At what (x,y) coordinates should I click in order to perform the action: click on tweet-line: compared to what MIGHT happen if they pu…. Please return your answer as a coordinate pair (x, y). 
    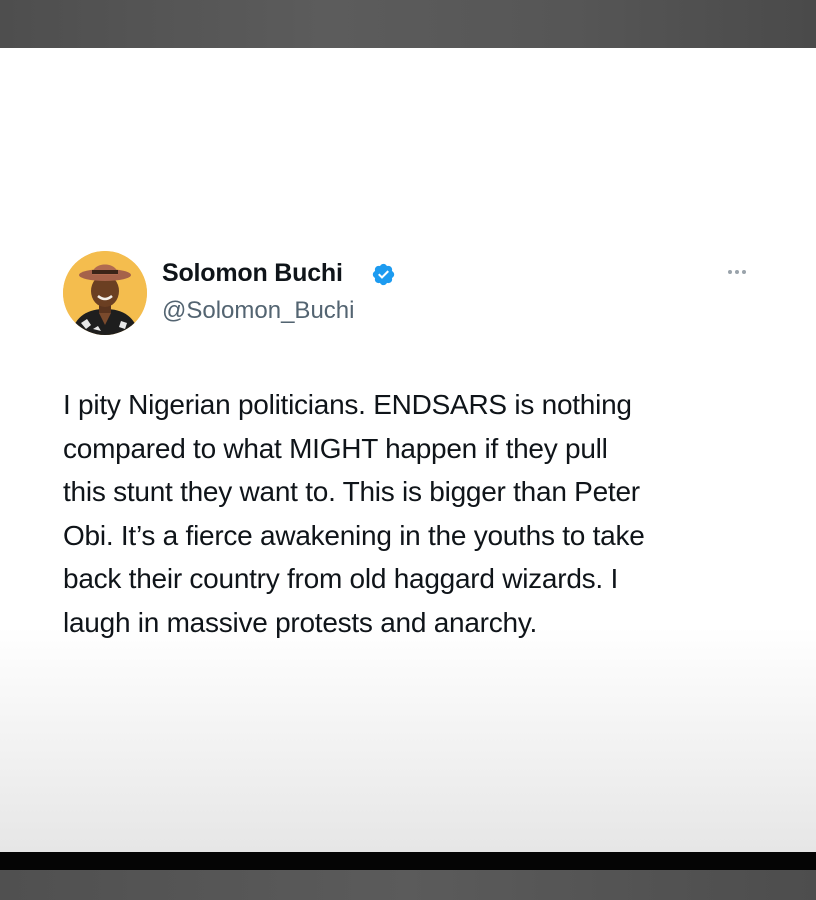
    Looking at the image, I should click on (335, 448).